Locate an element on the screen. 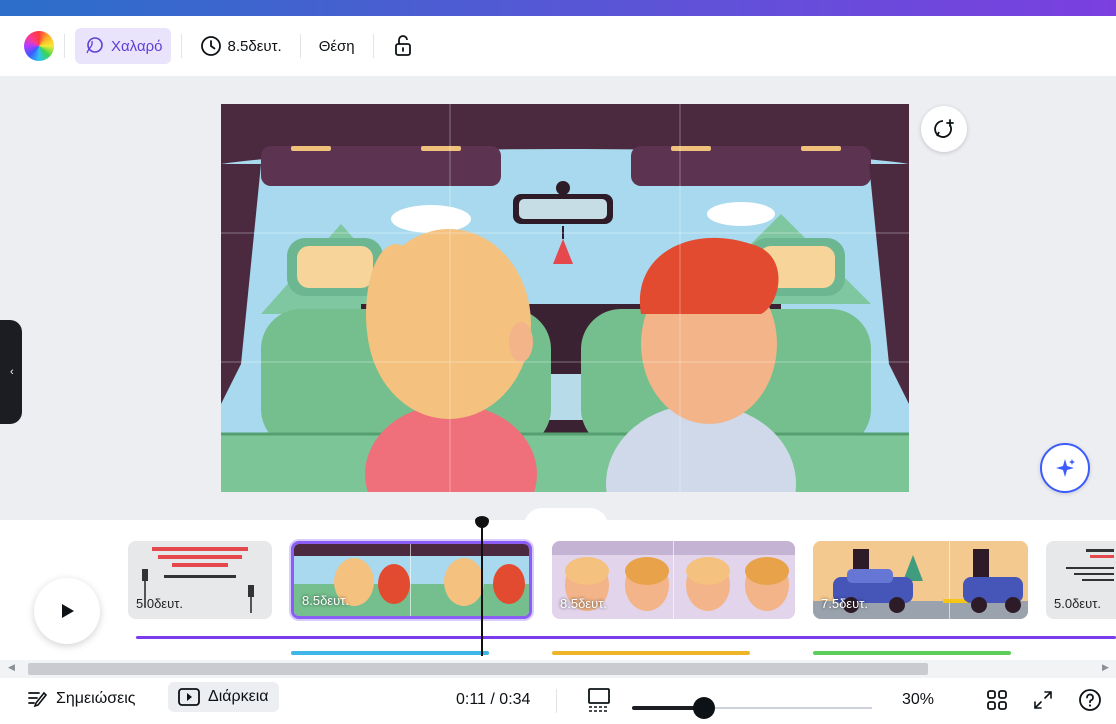  zoom-label: 30% is located at coordinates (918, 699).